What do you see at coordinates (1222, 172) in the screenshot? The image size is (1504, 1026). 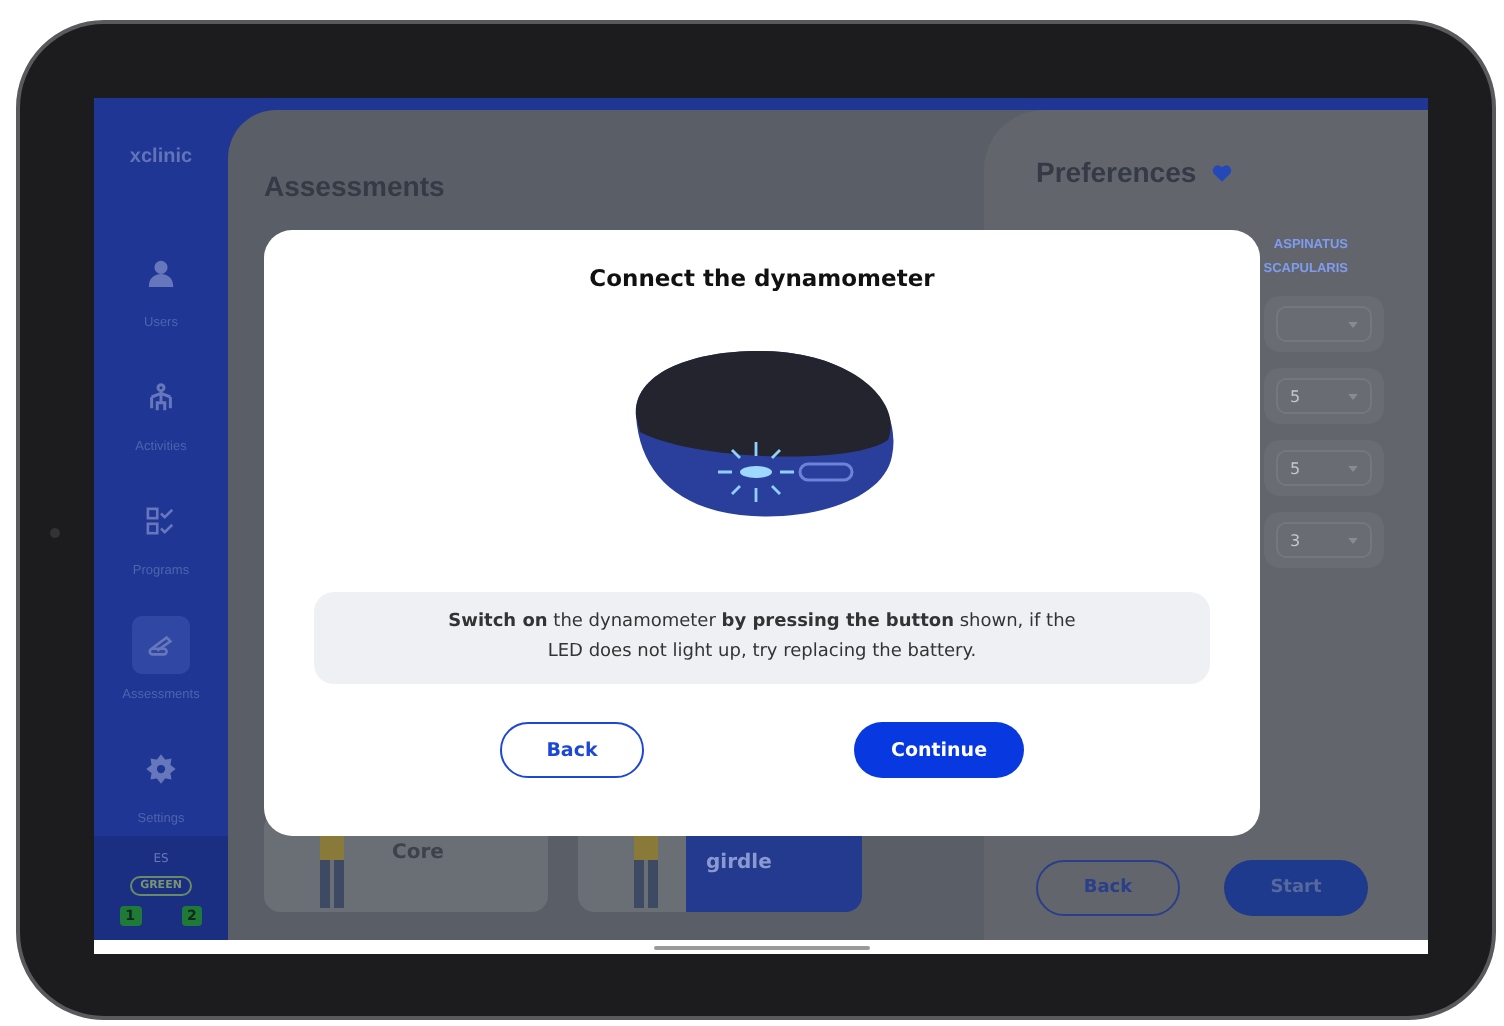 I see `heart-icon` at bounding box center [1222, 172].